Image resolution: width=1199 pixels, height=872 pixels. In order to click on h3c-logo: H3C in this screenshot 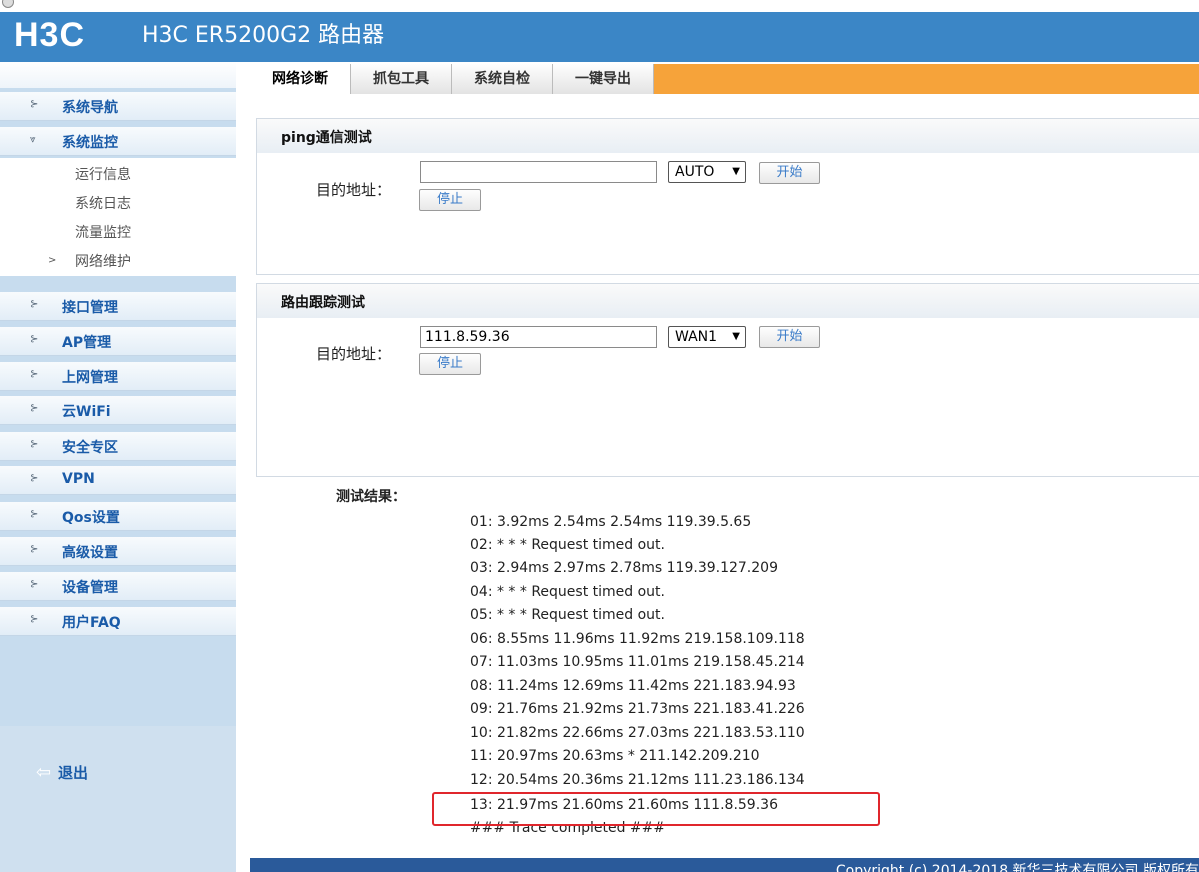, I will do `click(50, 35)`.